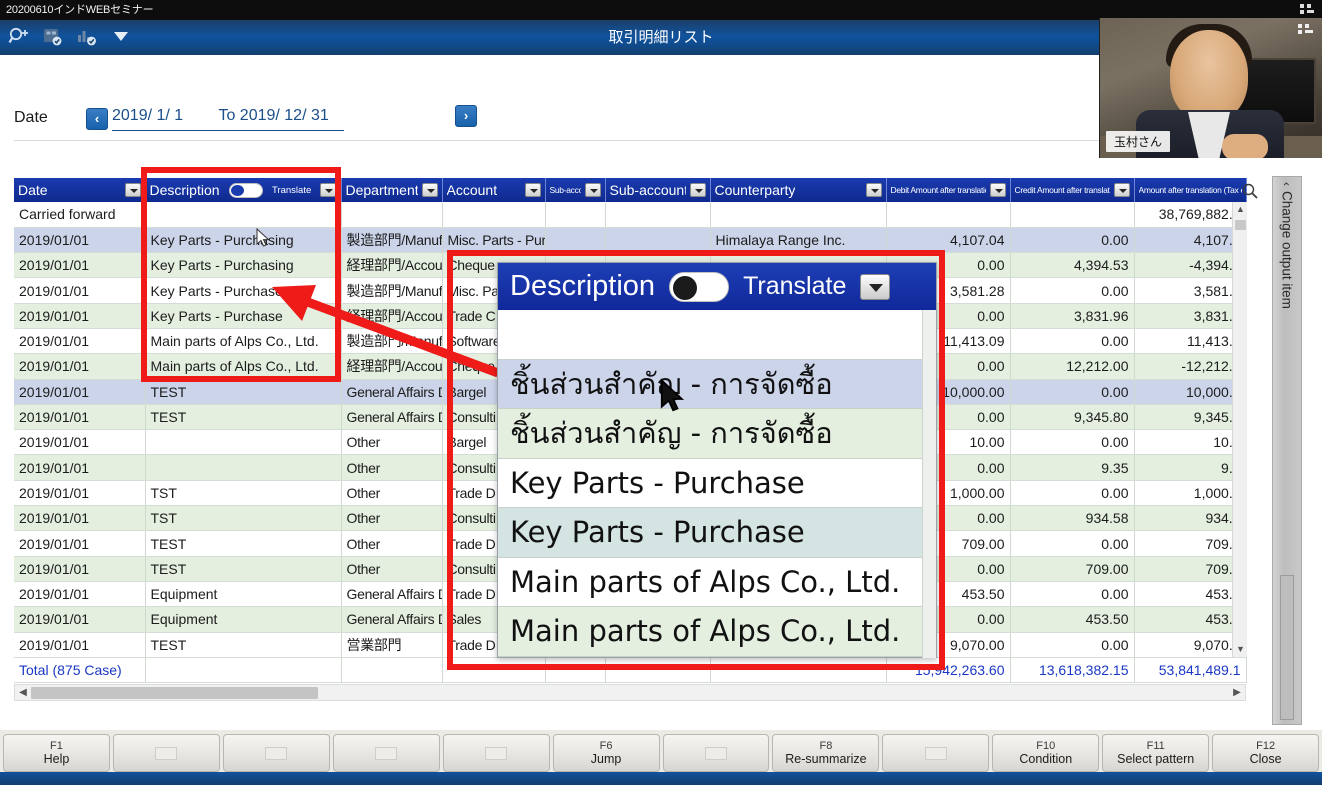 Image resolution: width=1322 pixels, height=785 pixels. What do you see at coordinates (228, 119) in the screenshot?
I see `date-range-value: 2019/ 1/ 1 To 2019/ 12/ 31` at bounding box center [228, 119].